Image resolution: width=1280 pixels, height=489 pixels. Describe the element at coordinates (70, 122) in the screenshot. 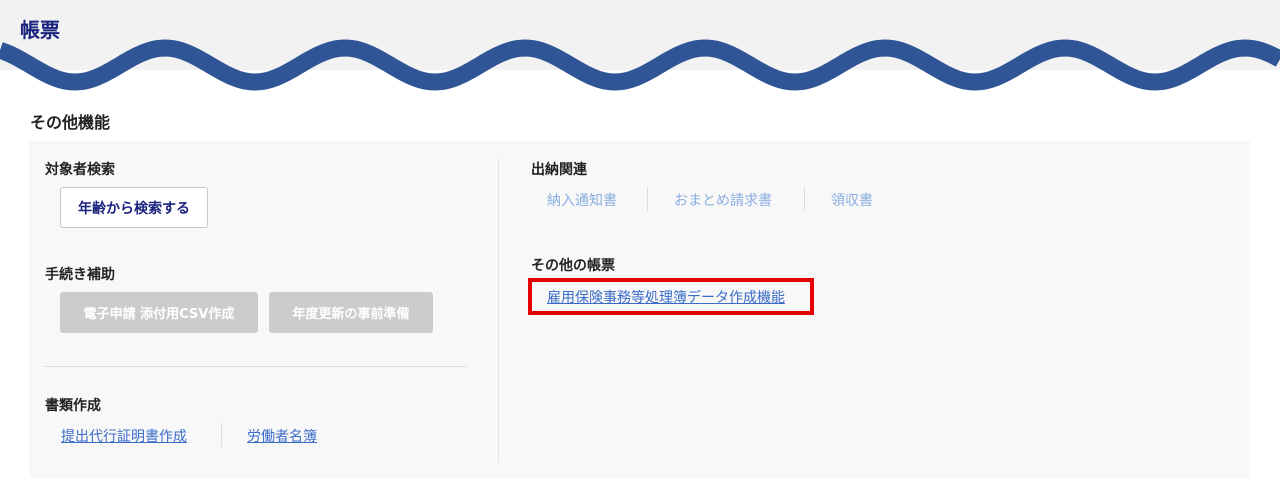

I see `section-title: その他機能` at that location.